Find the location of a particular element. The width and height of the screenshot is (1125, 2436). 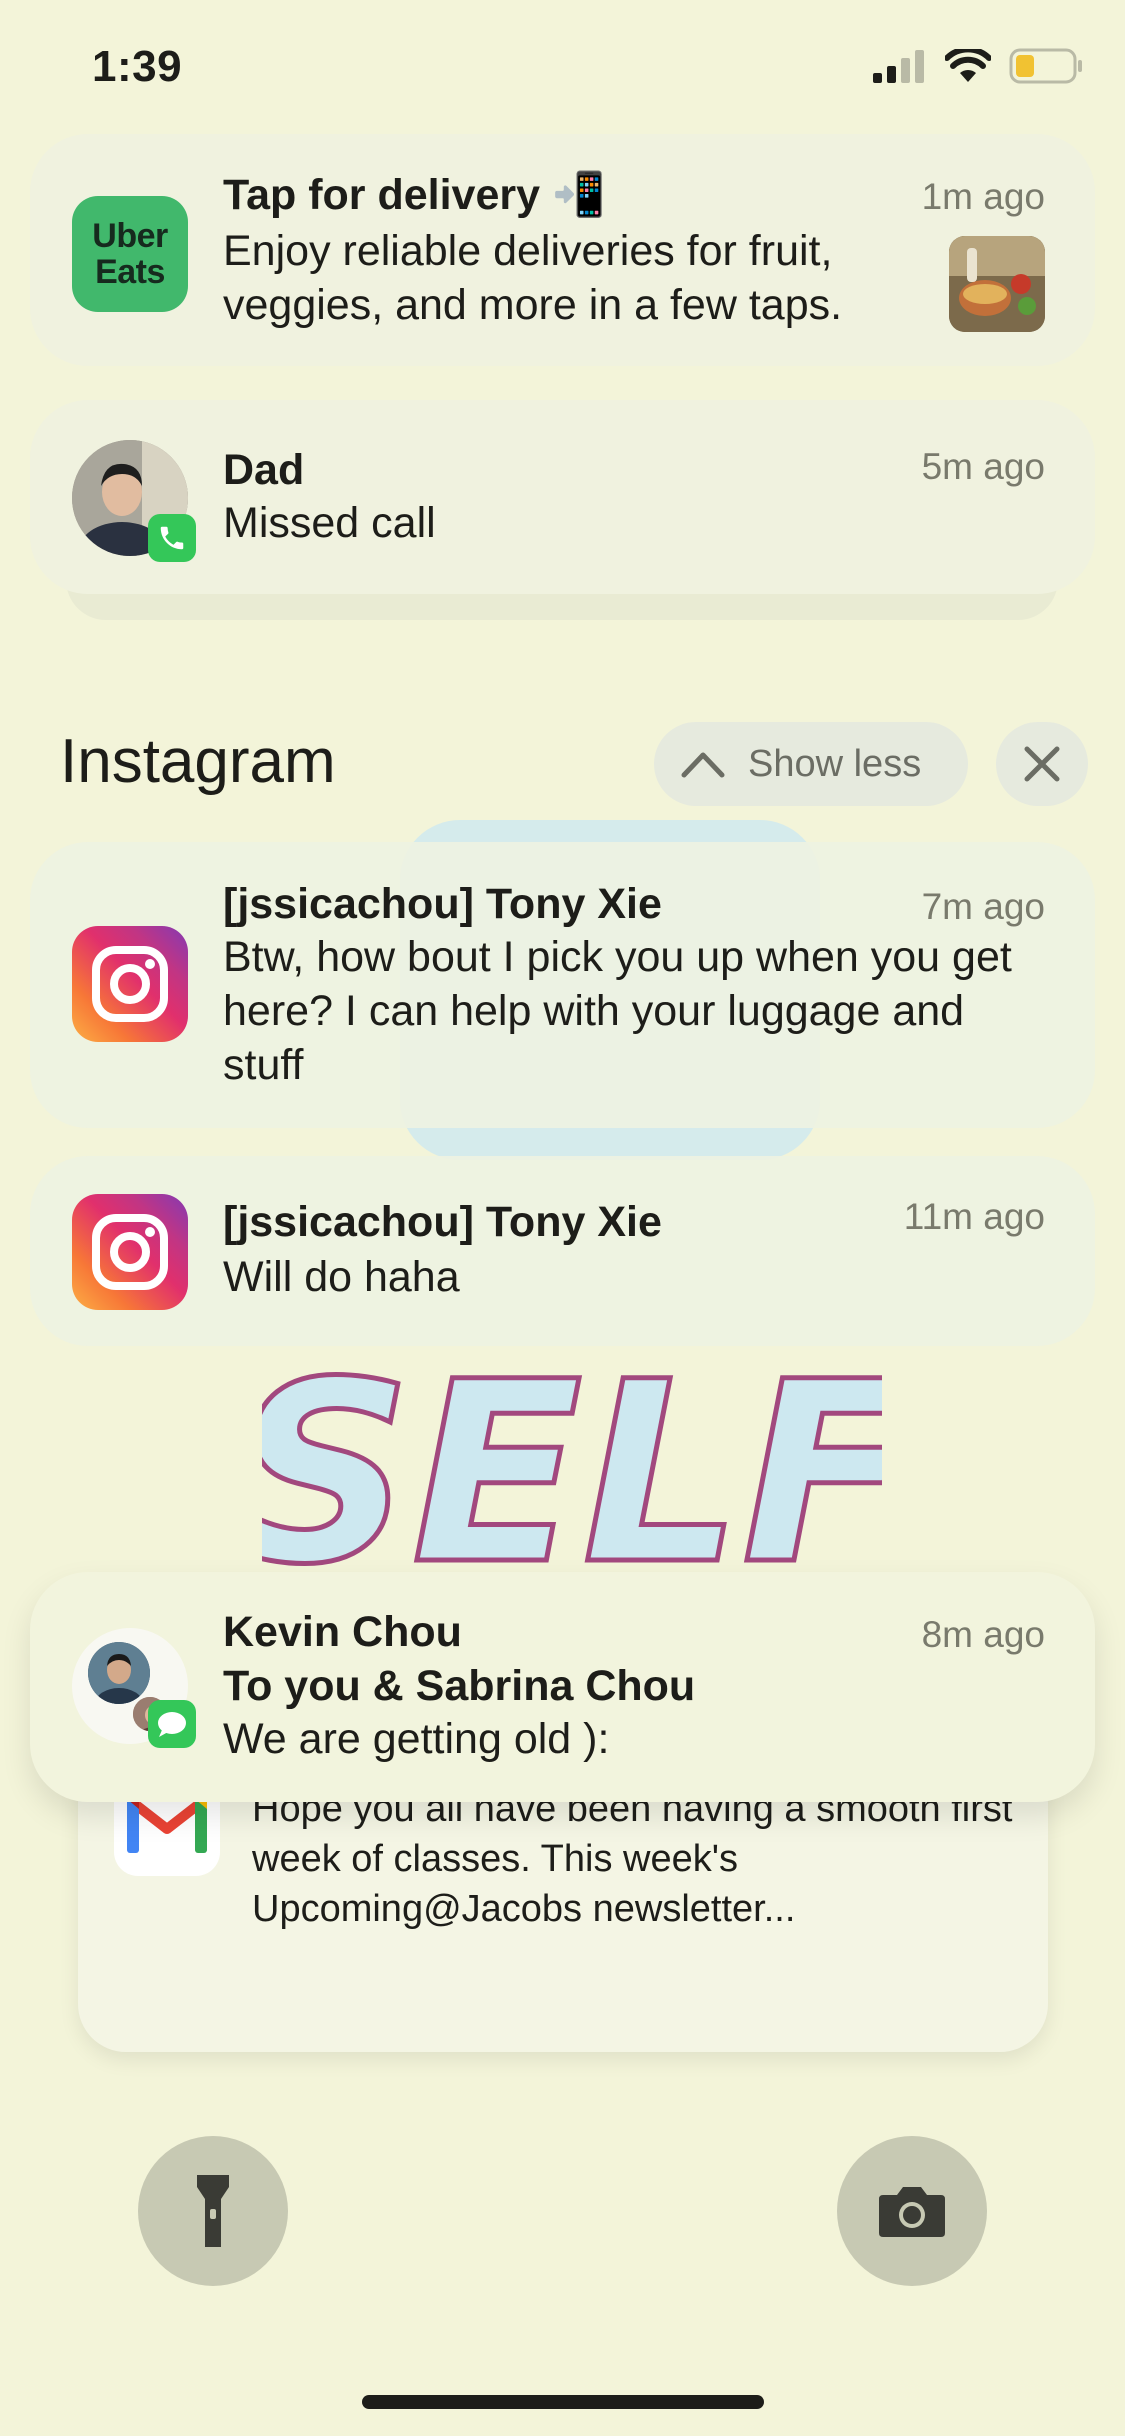

notification-time: 5m ago is located at coordinates (983, 466).